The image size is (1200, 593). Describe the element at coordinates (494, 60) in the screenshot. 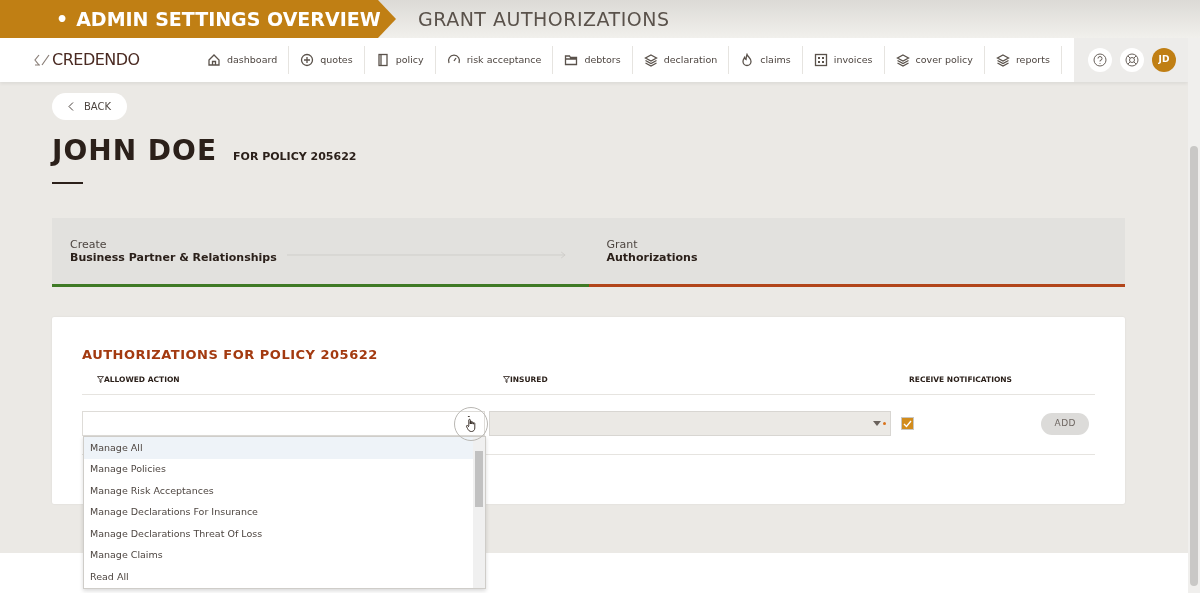

I see `nav-link: risk acceptance` at that location.